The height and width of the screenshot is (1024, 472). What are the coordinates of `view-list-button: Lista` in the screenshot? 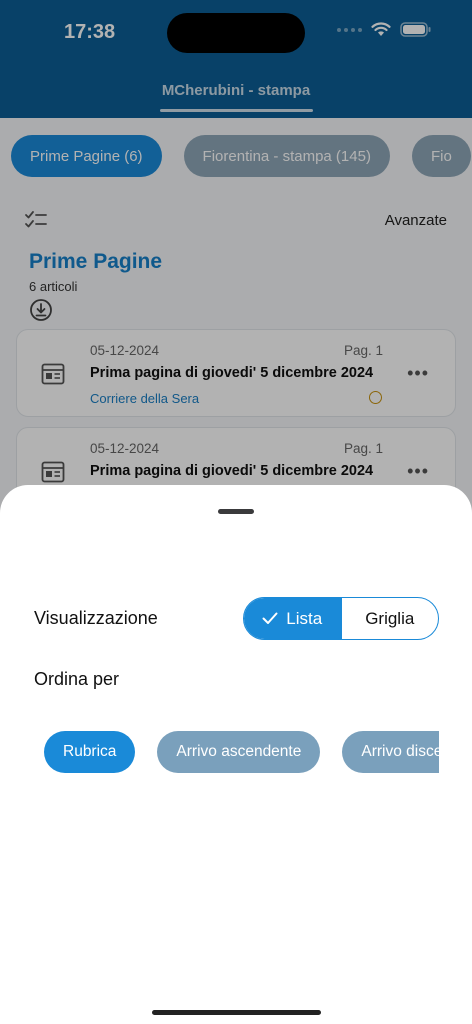 It's located at (292, 618).